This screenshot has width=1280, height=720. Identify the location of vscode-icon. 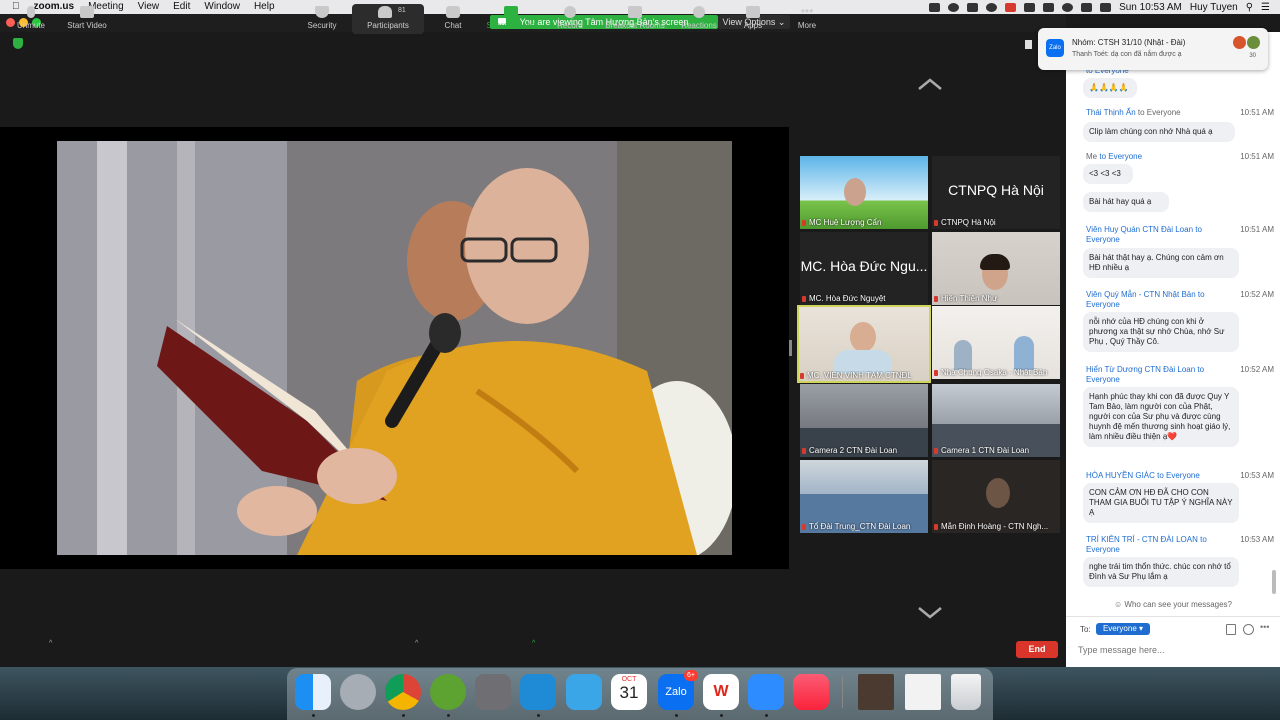
(538, 692).